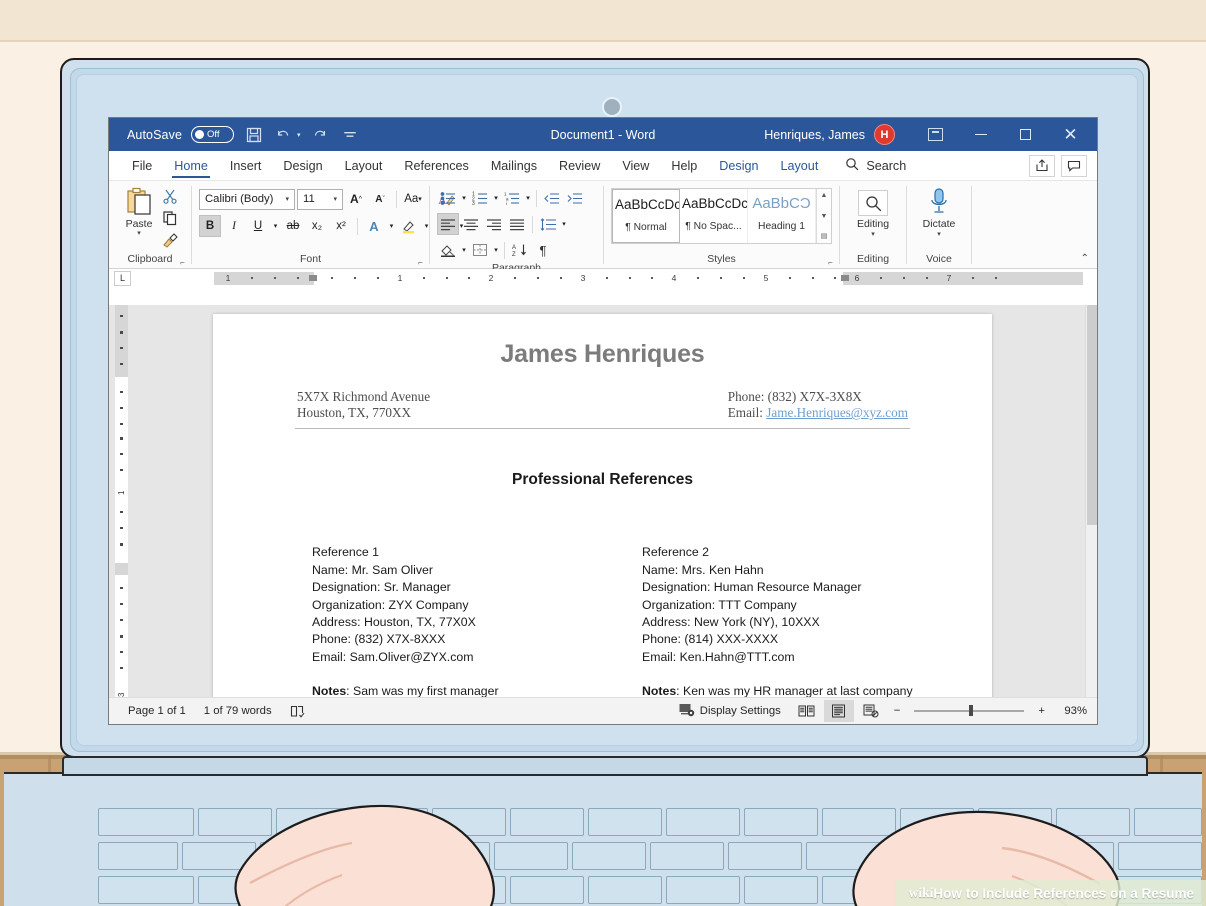  What do you see at coordinates (548, 224) in the screenshot?
I see `line-spacing-icon` at bounding box center [548, 224].